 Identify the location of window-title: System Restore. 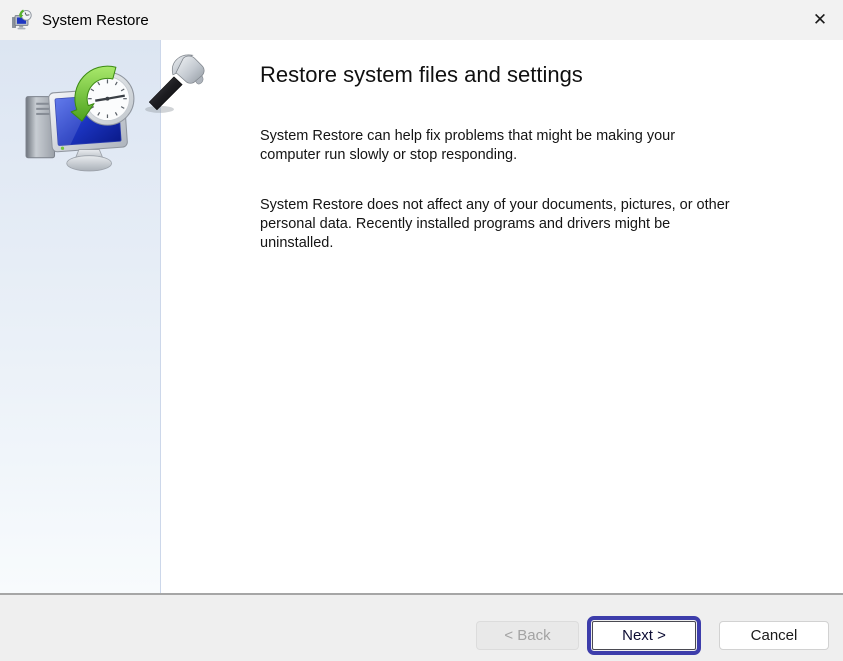
(95, 20).